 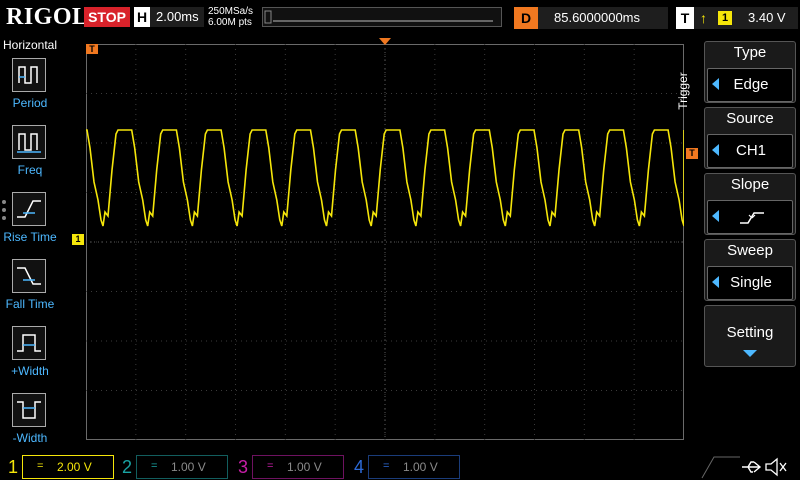 I want to click on left-arrow-icon, so click(x=715, y=216).